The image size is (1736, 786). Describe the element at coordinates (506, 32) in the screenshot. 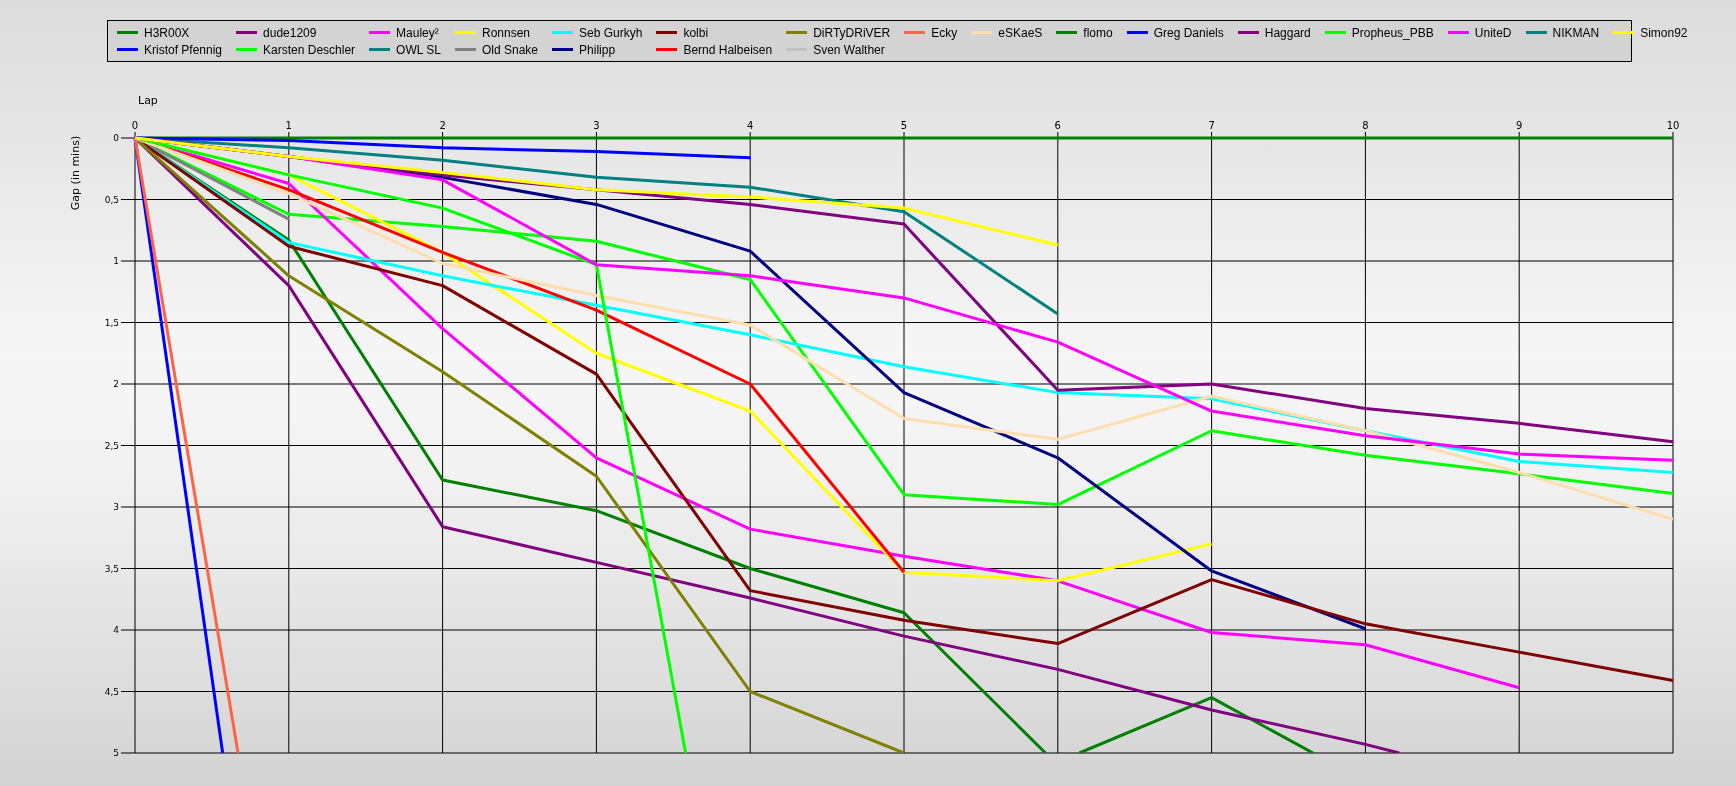

I see `legend-label: Ronnsen` at that location.